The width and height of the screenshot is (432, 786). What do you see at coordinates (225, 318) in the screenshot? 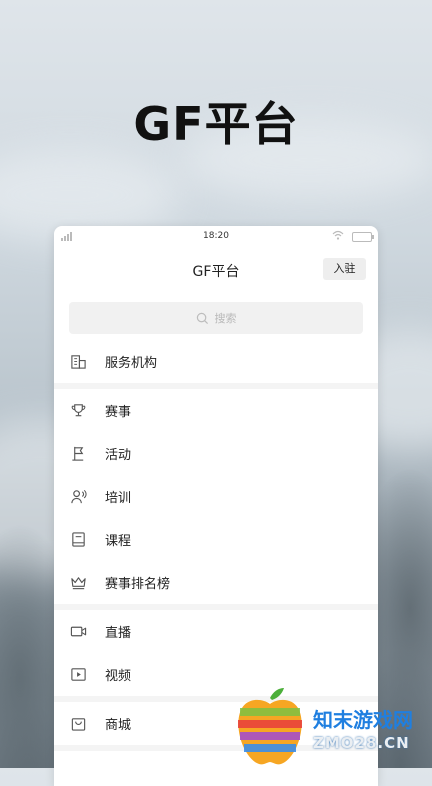
I see `search-placeholder: 搜索` at bounding box center [225, 318].